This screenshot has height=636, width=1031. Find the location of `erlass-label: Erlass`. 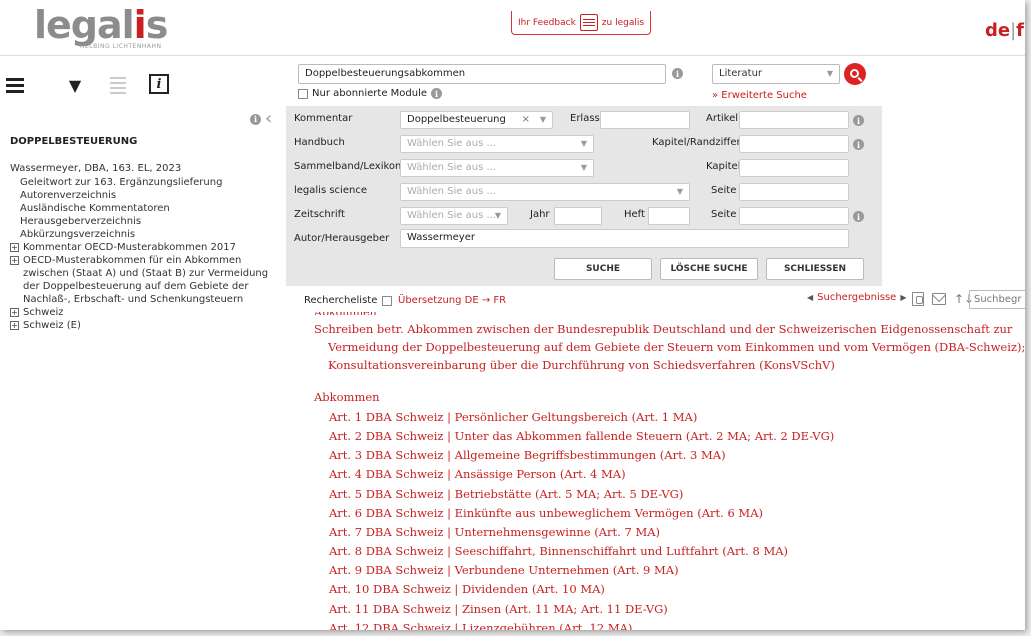

erlass-label: Erlass is located at coordinates (585, 118).